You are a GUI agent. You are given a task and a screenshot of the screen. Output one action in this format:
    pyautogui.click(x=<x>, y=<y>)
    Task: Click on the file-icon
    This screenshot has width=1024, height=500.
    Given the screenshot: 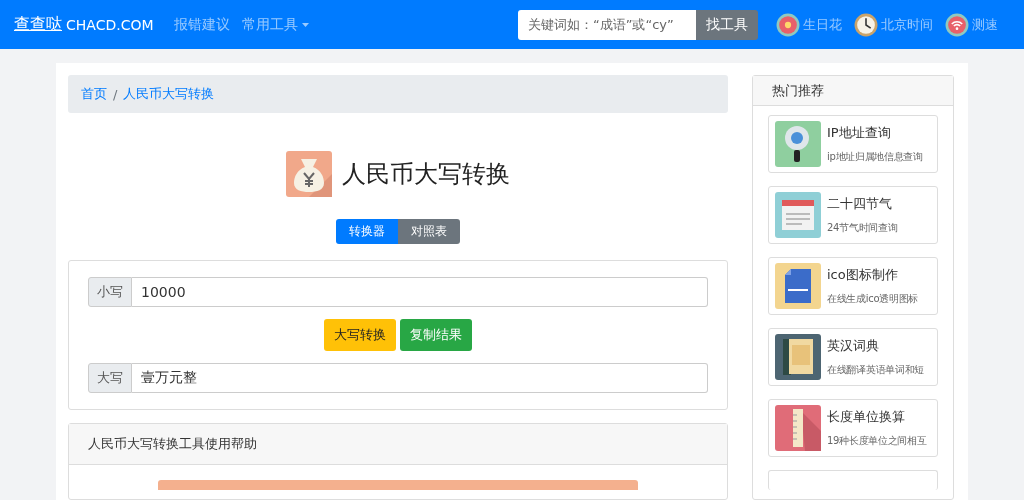 What is the action you would take?
    pyautogui.click(x=798, y=286)
    